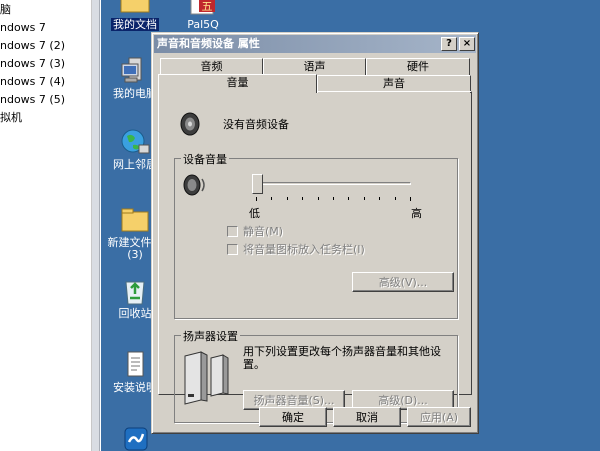  Describe the element at coordinates (237, 83) in the screenshot. I see `tab-volume: 音量` at that location.